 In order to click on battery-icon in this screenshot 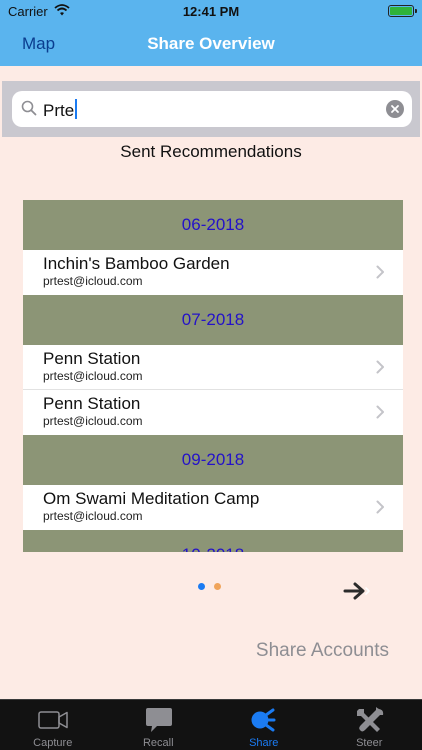, I will do `click(402, 11)`.